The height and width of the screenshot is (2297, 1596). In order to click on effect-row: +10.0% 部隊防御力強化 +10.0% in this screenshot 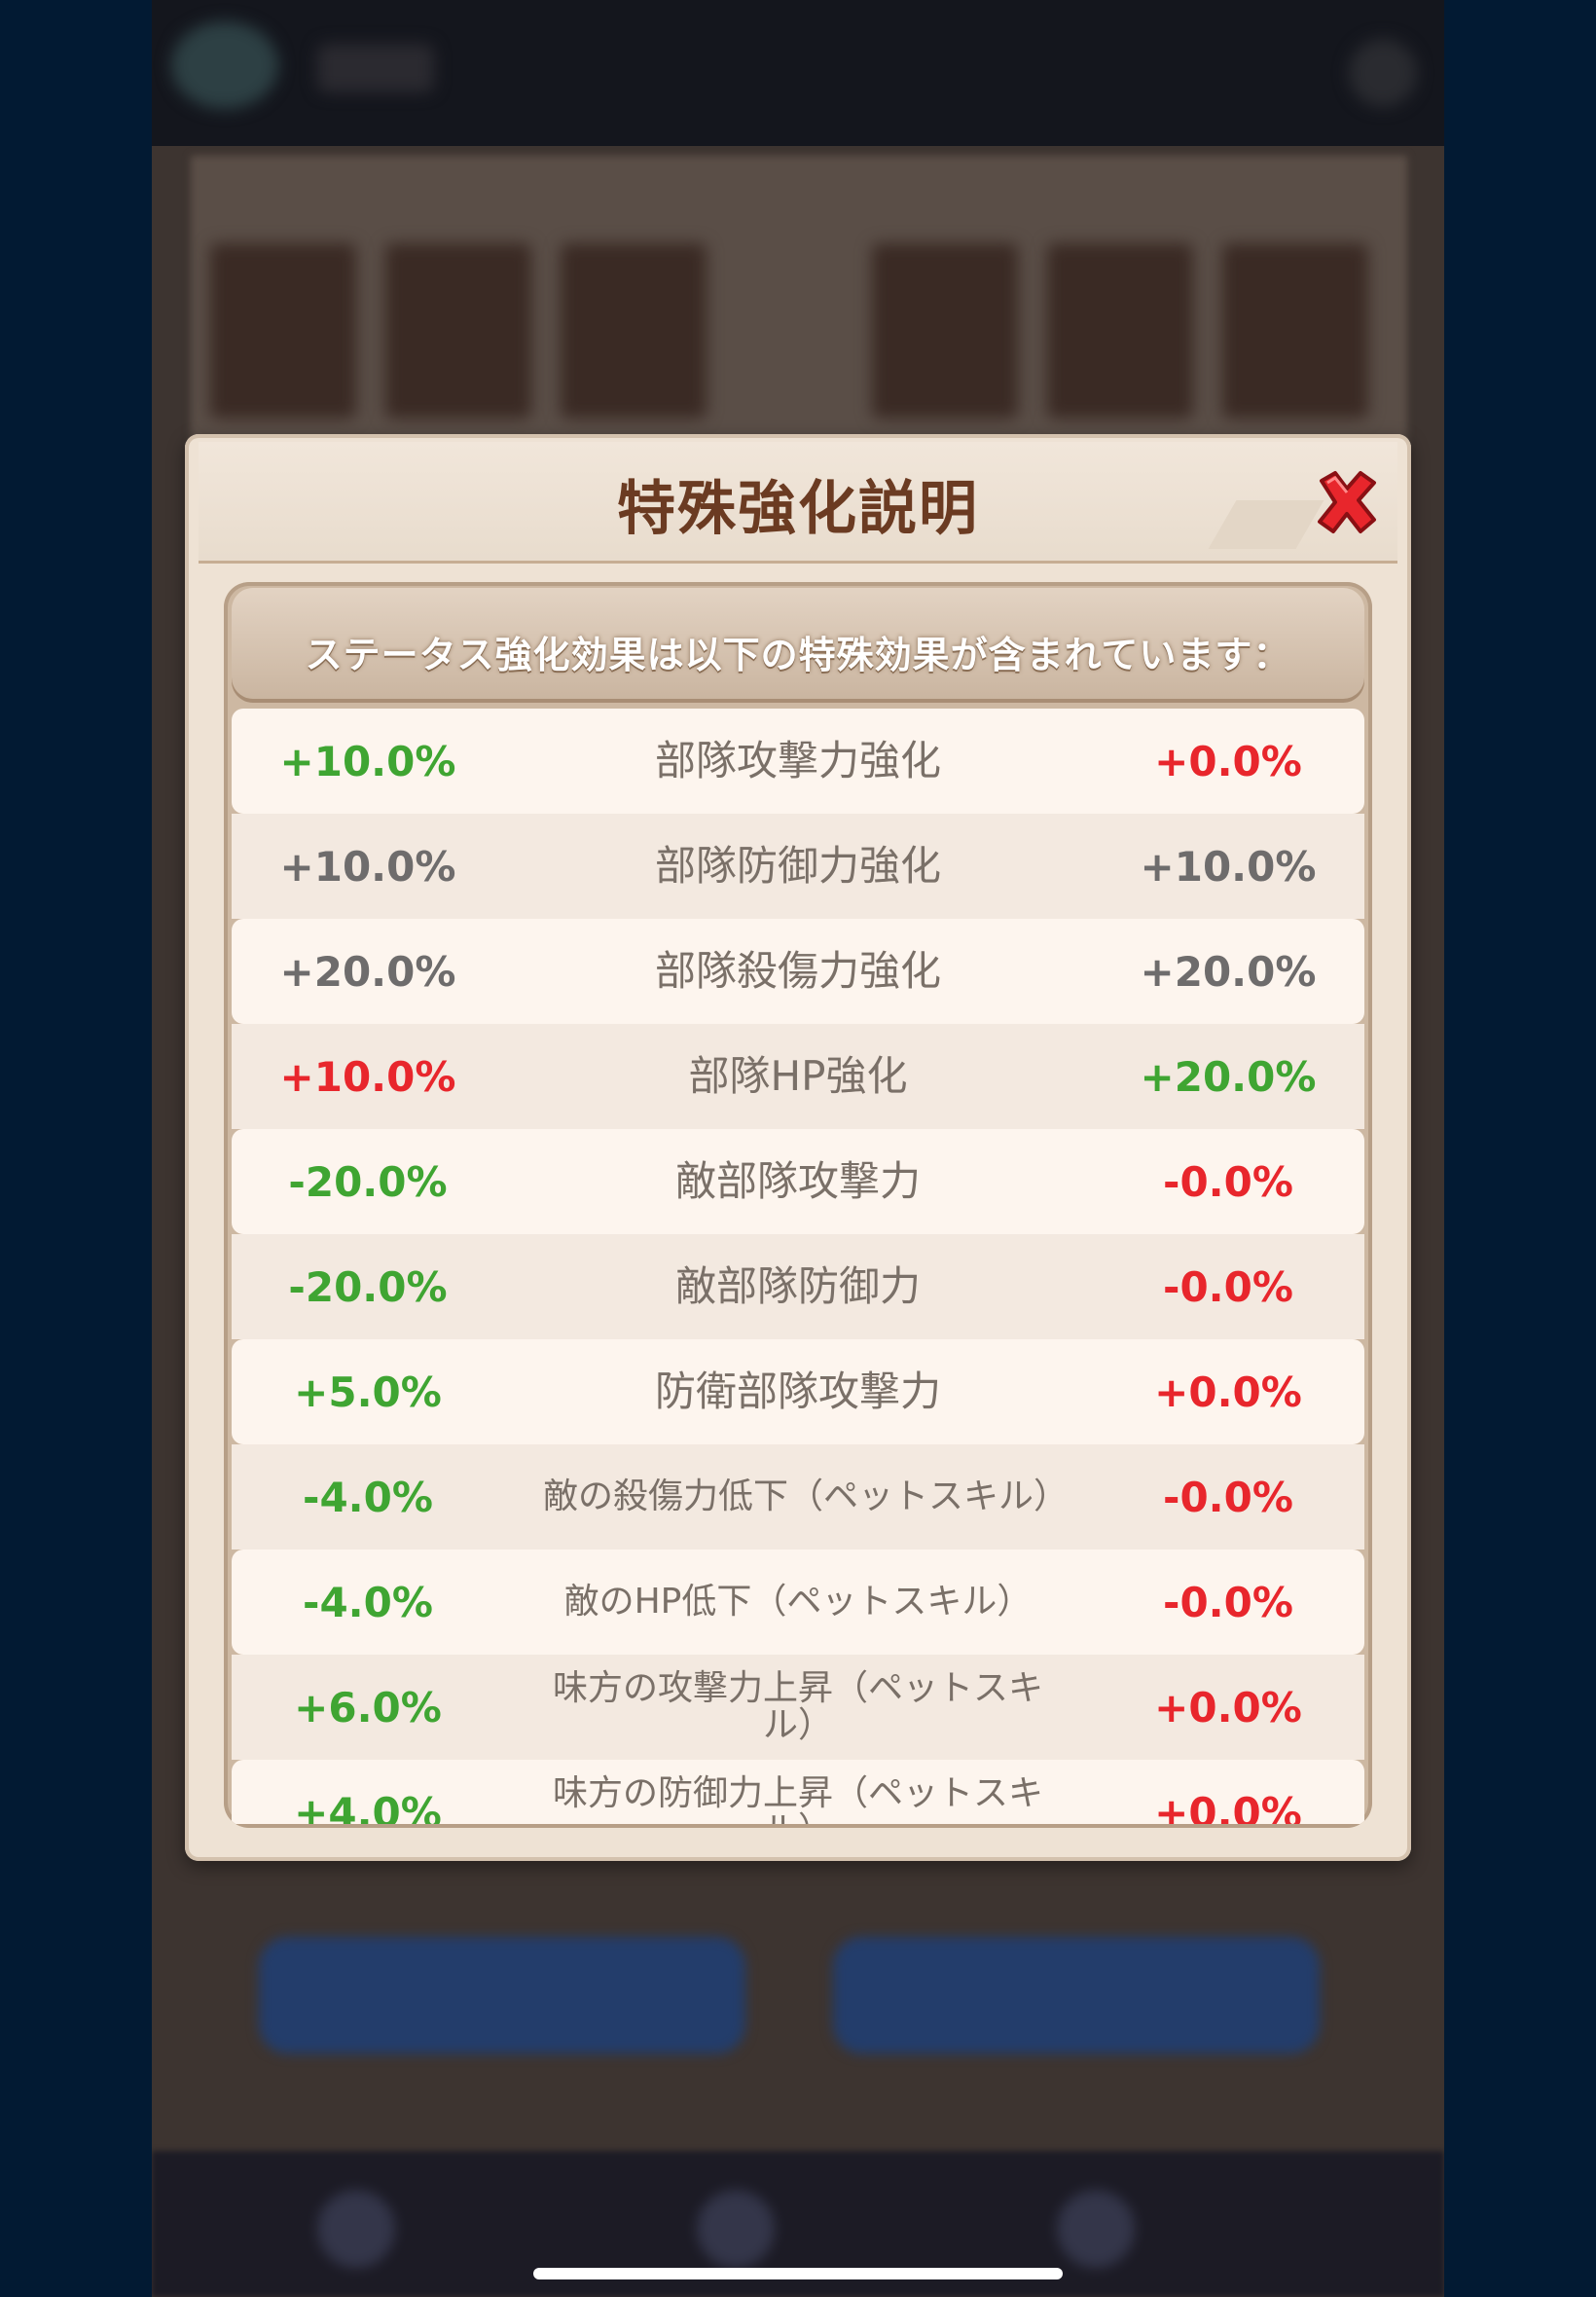, I will do `click(798, 866)`.